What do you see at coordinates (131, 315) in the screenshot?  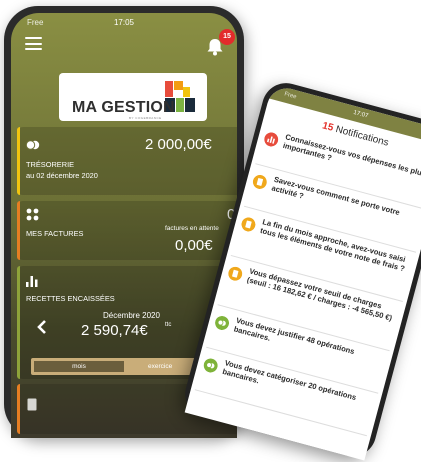 I see `recettes-period: Décembre 2020` at bounding box center [131, 315].